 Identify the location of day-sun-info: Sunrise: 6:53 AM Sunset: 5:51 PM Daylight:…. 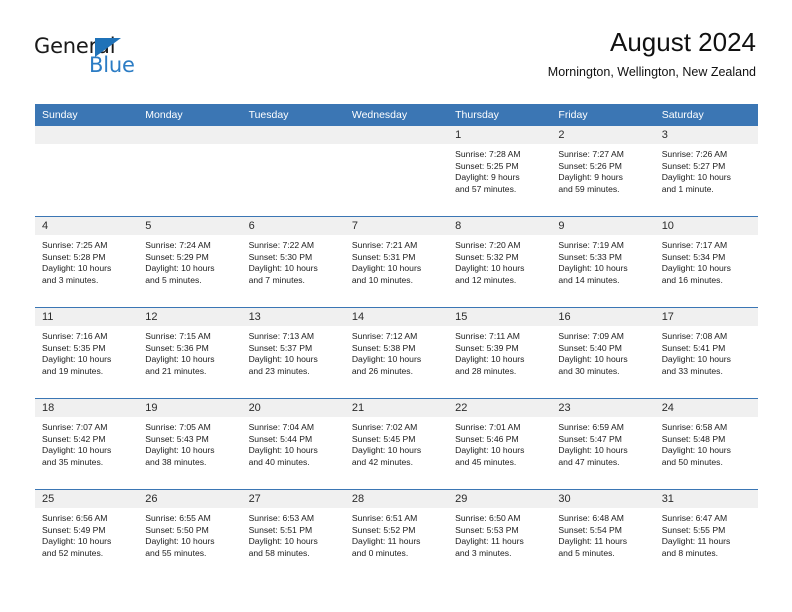
(293, 533).